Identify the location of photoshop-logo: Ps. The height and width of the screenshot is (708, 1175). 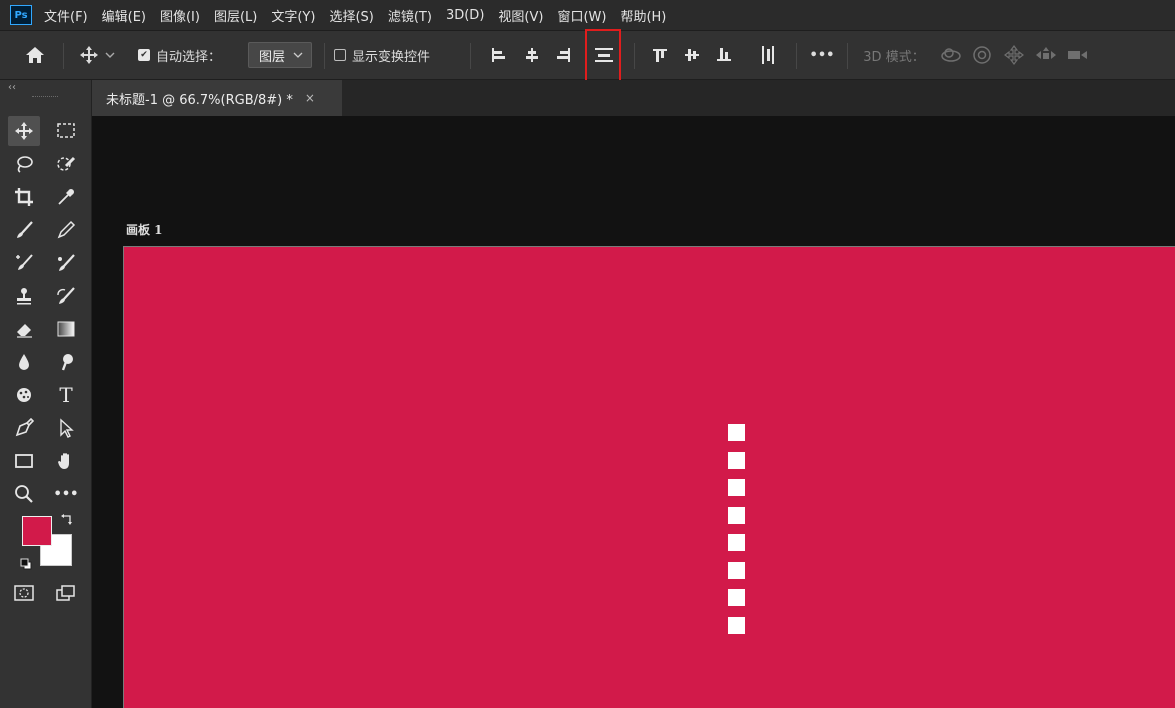
(21, 15).